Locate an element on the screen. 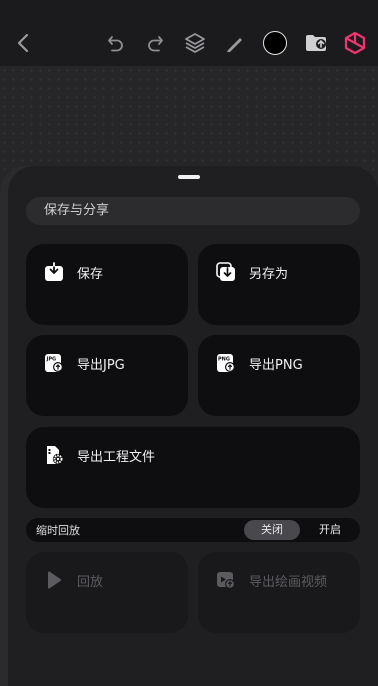 This screenshot has width=378, height=686. export-jpg-label: 导出JPG is located at coordinates (101, 365).